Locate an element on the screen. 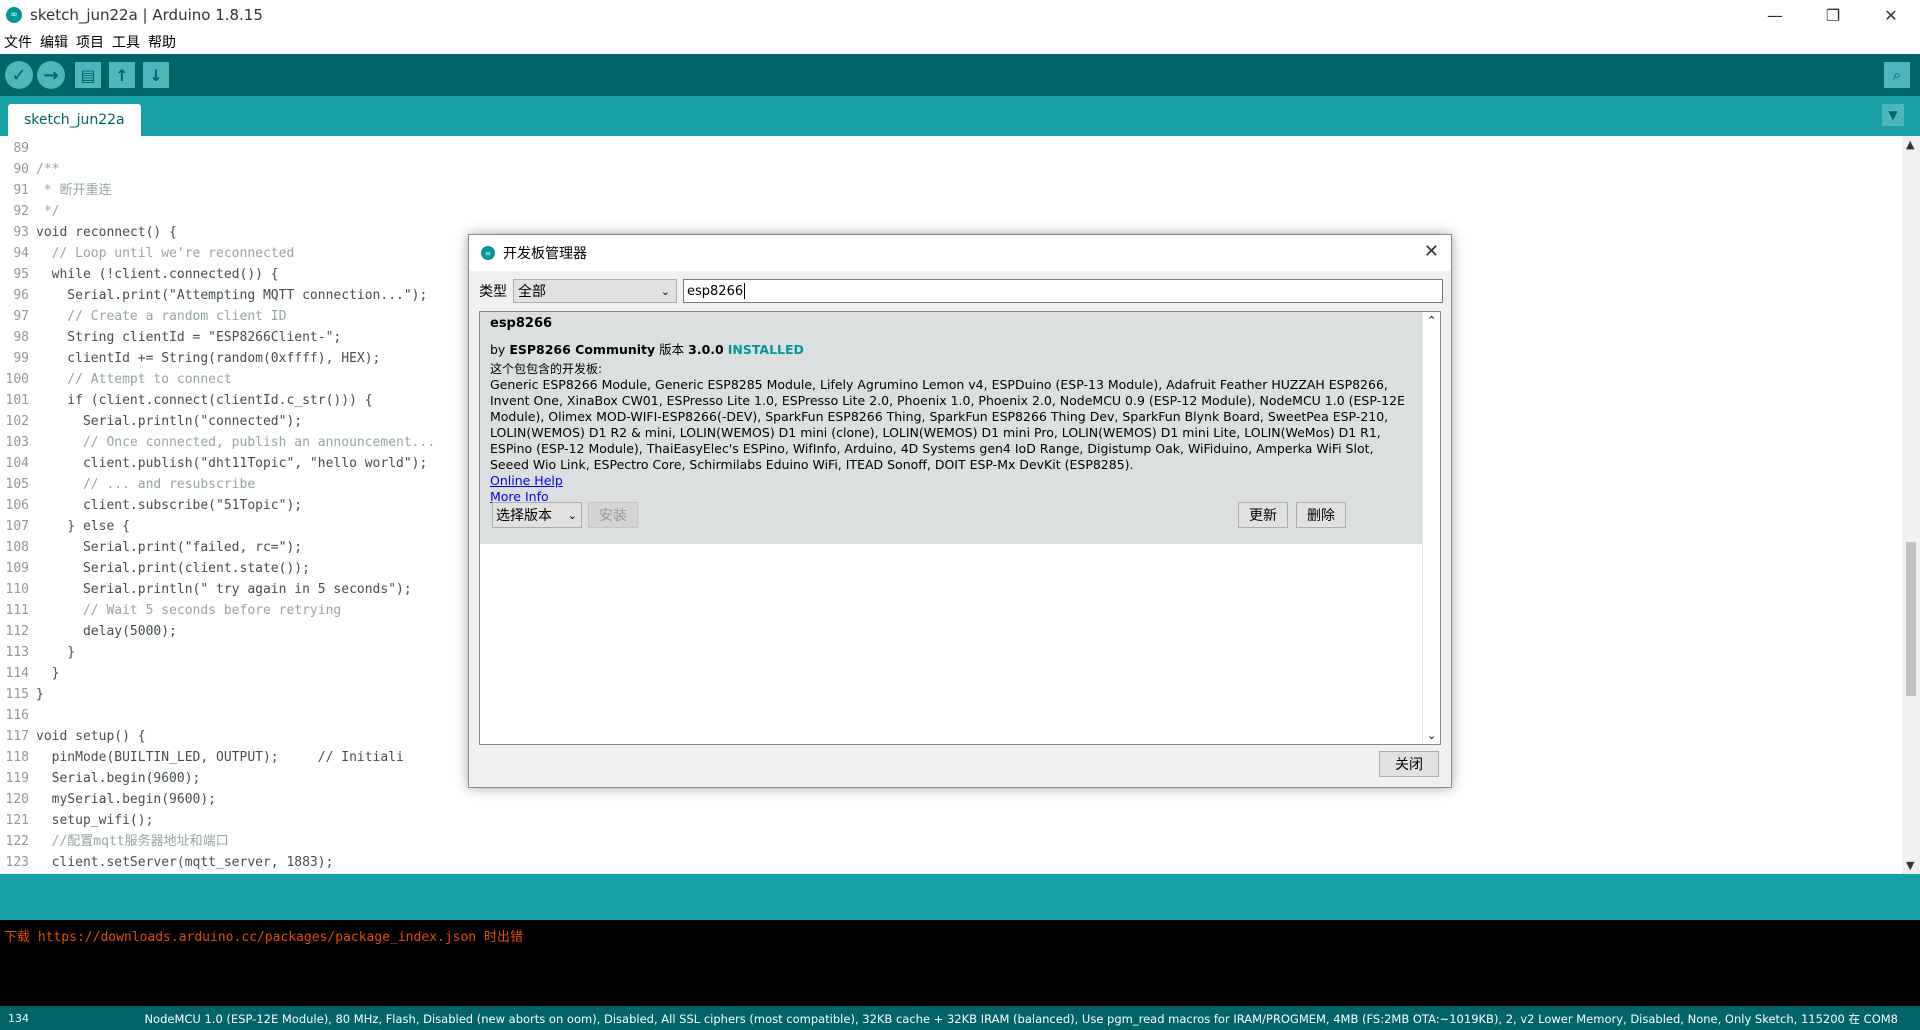  line-number: 101 is located at coordinates (17, 400).